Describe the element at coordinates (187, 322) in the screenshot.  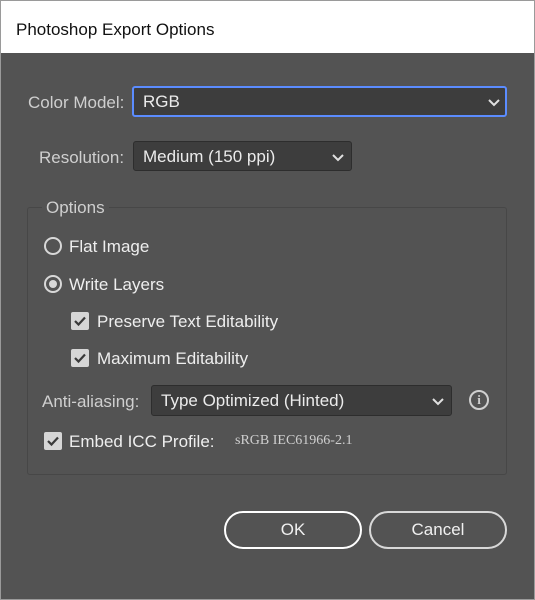
I see `preserve-text-label: Preserve Text Editability` at that location.